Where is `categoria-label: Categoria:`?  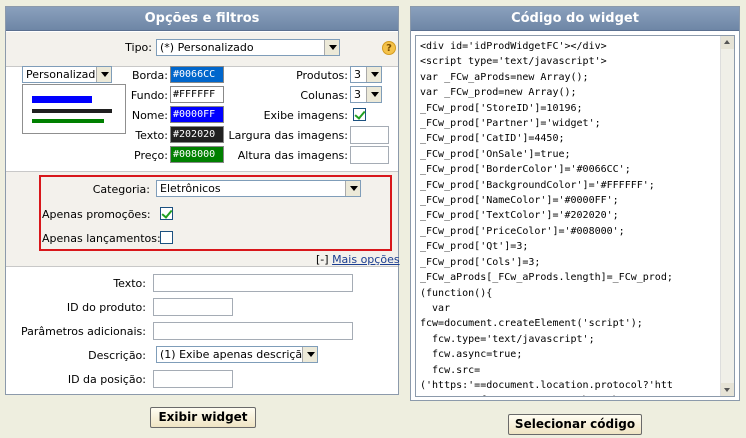 categoria-label: Categoria: is located at coordinates (121, 189).